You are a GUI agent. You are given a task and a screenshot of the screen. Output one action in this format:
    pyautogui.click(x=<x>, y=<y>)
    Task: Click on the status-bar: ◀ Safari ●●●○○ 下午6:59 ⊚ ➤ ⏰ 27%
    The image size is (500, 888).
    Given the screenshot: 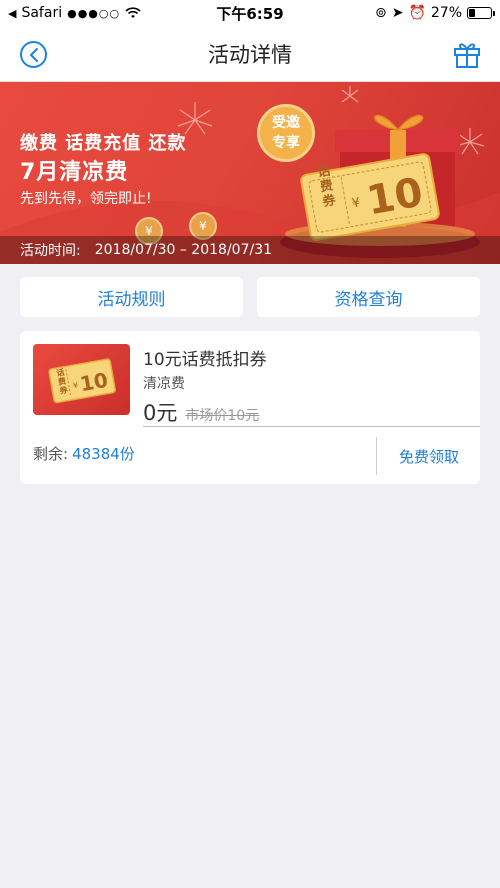 What is the action you would take?
    pyautogui.click(x=250, y=13)
    